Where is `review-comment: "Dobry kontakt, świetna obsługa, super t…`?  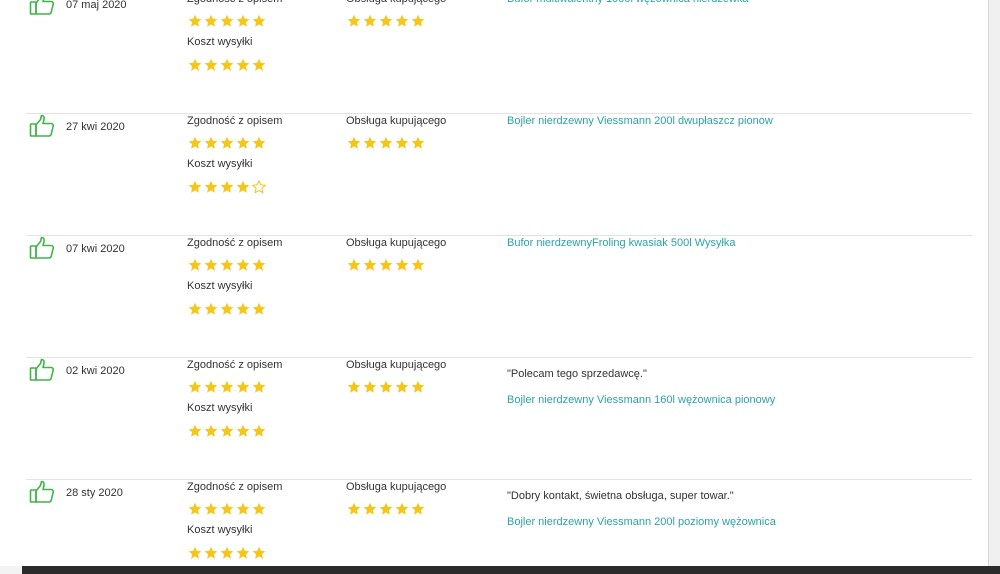 review-comment: "Dobry kontakt, świetna obsługa, super t… is located at coordinates (620, 496).